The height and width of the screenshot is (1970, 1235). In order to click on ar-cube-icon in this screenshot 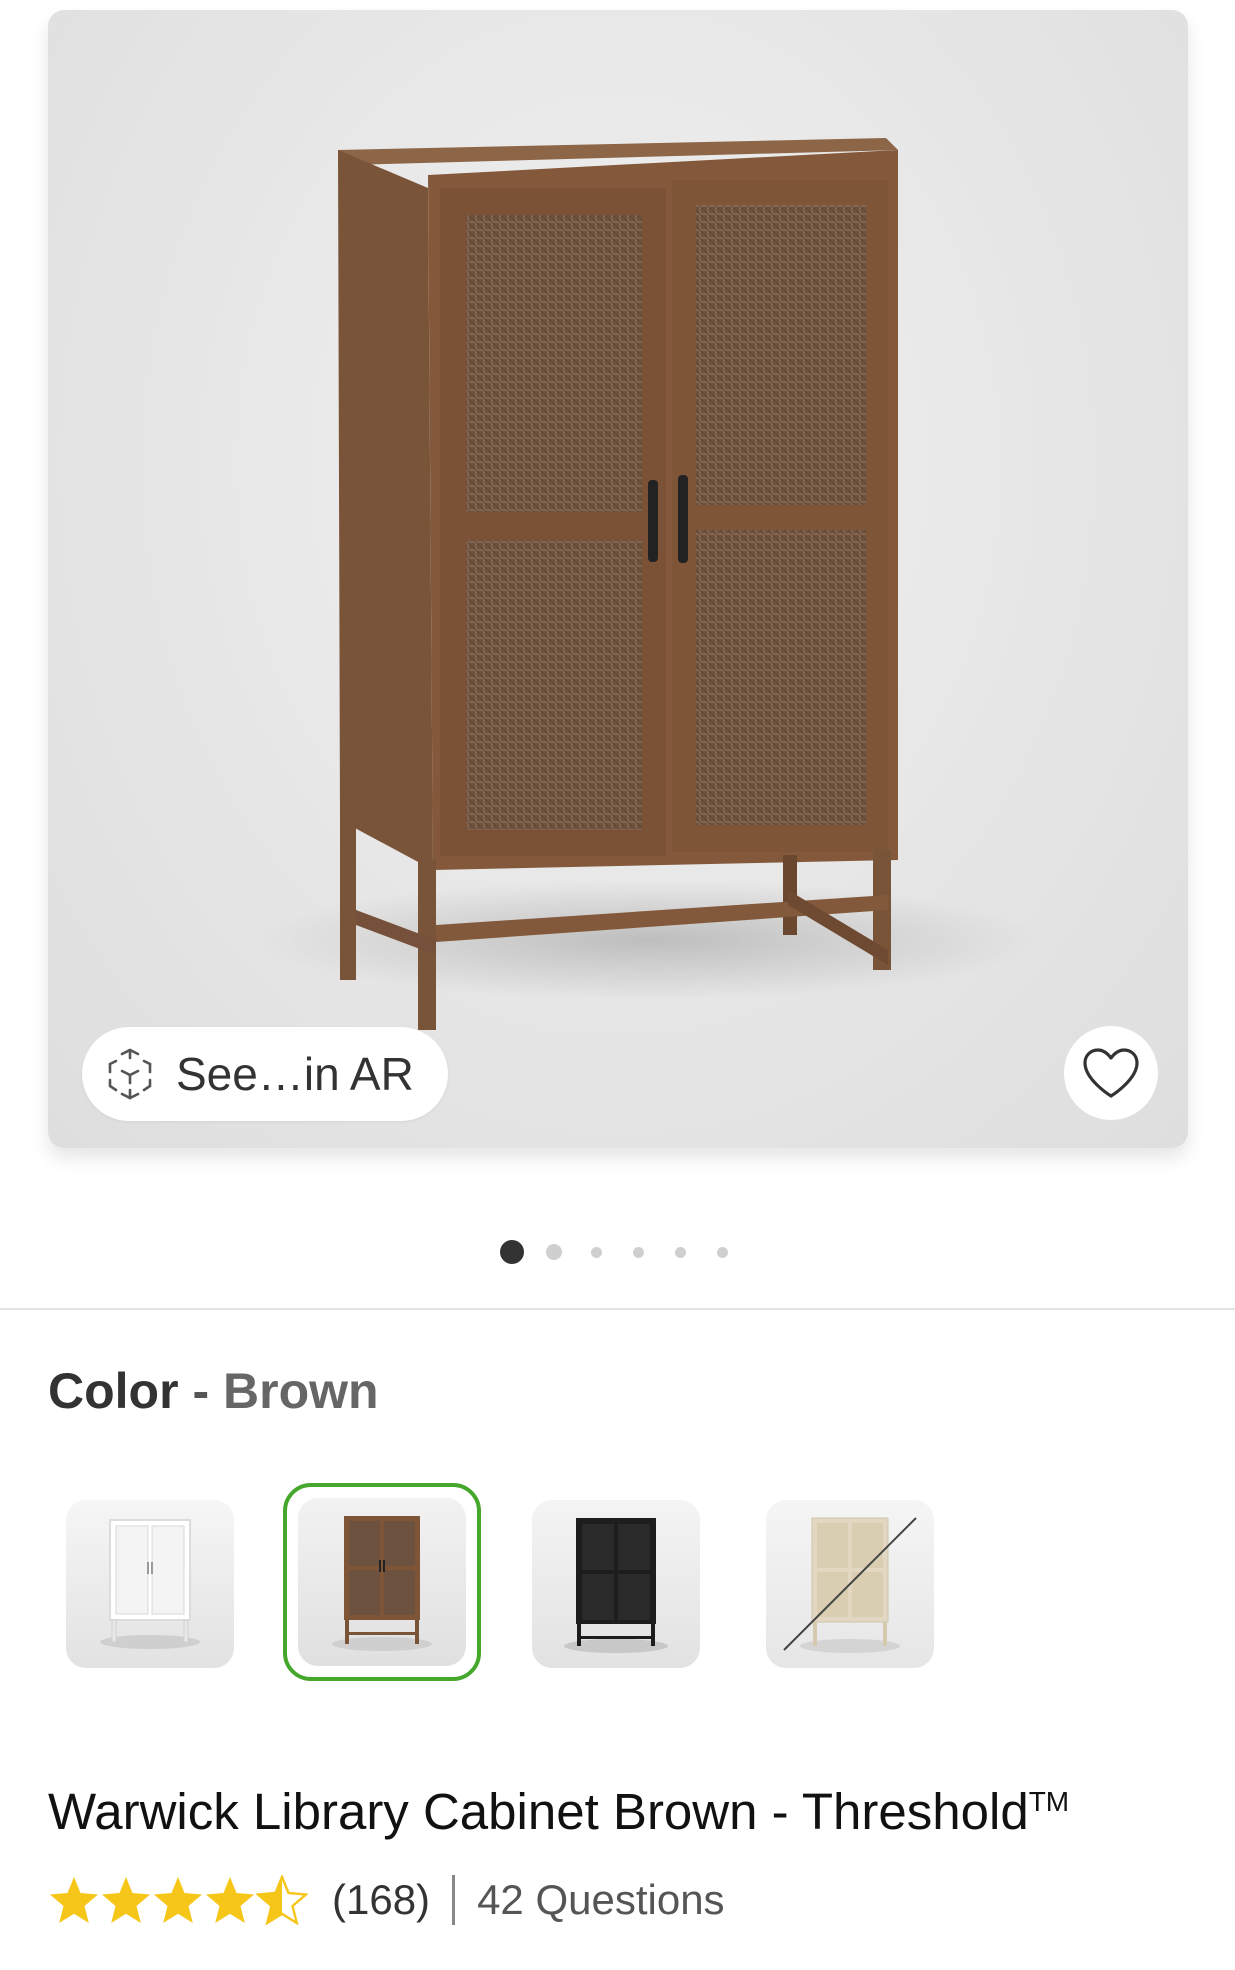, I will do `click(130, 1074)`.